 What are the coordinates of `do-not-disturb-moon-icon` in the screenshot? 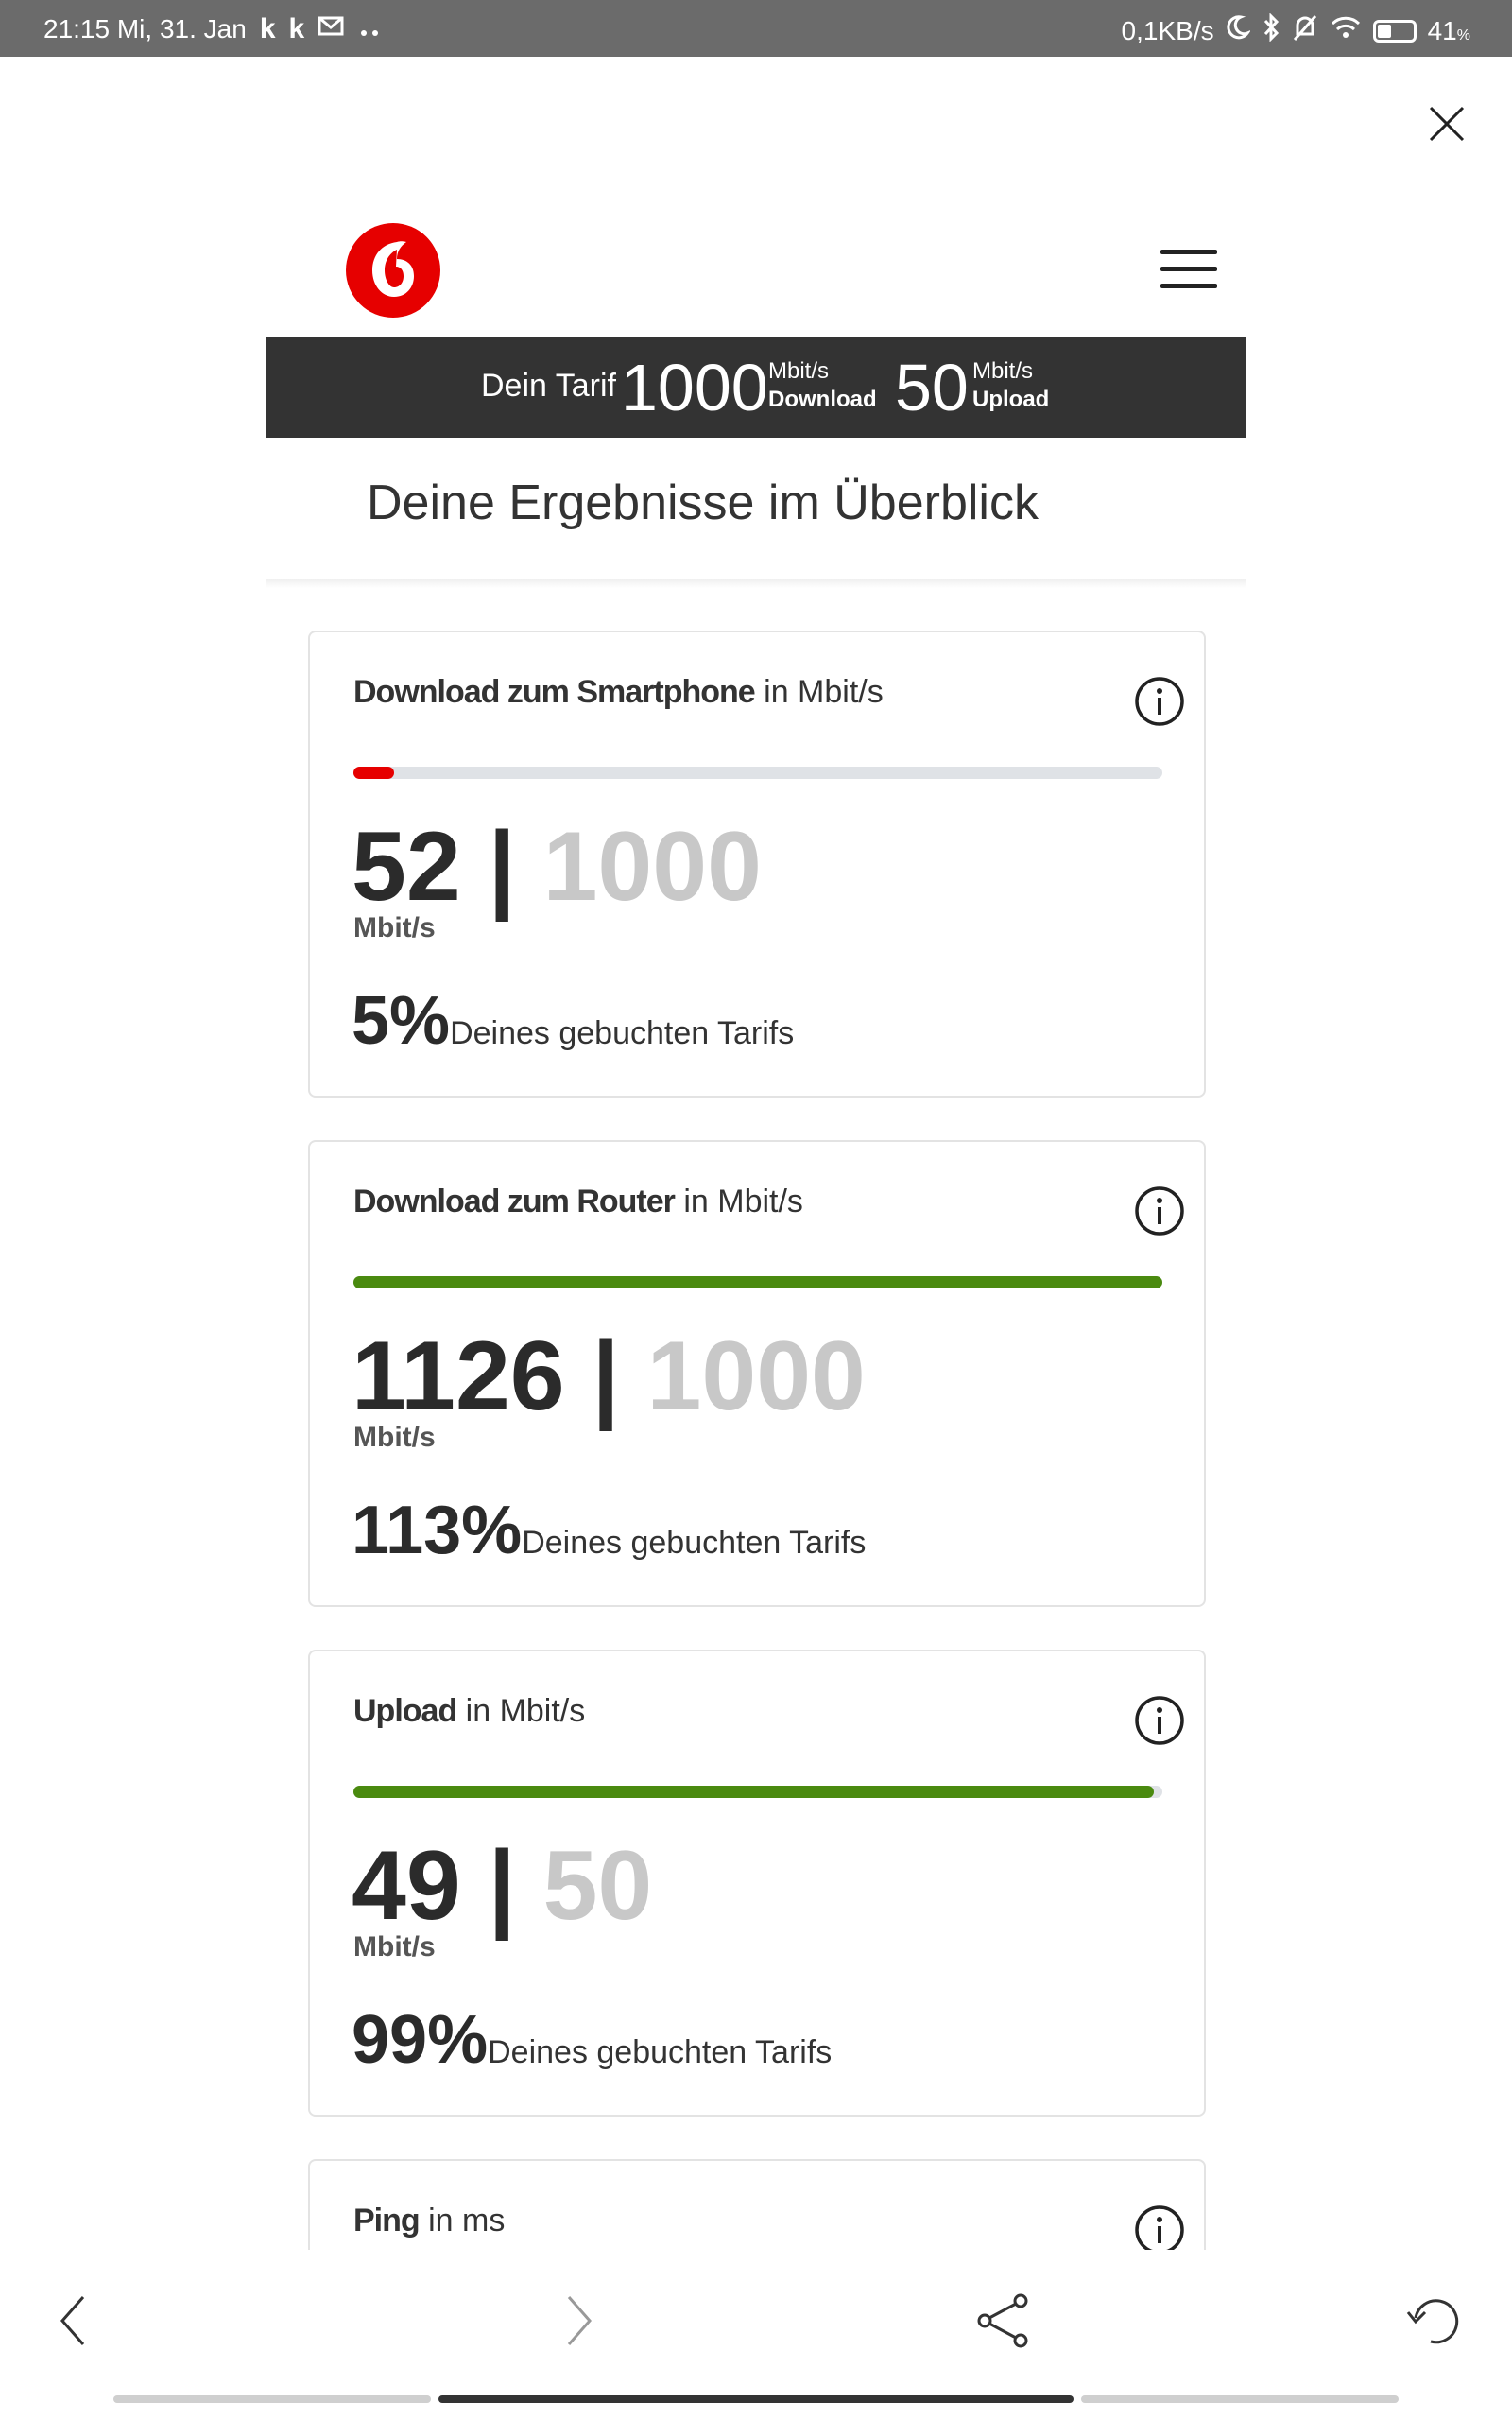 It's located at (1238, 30).